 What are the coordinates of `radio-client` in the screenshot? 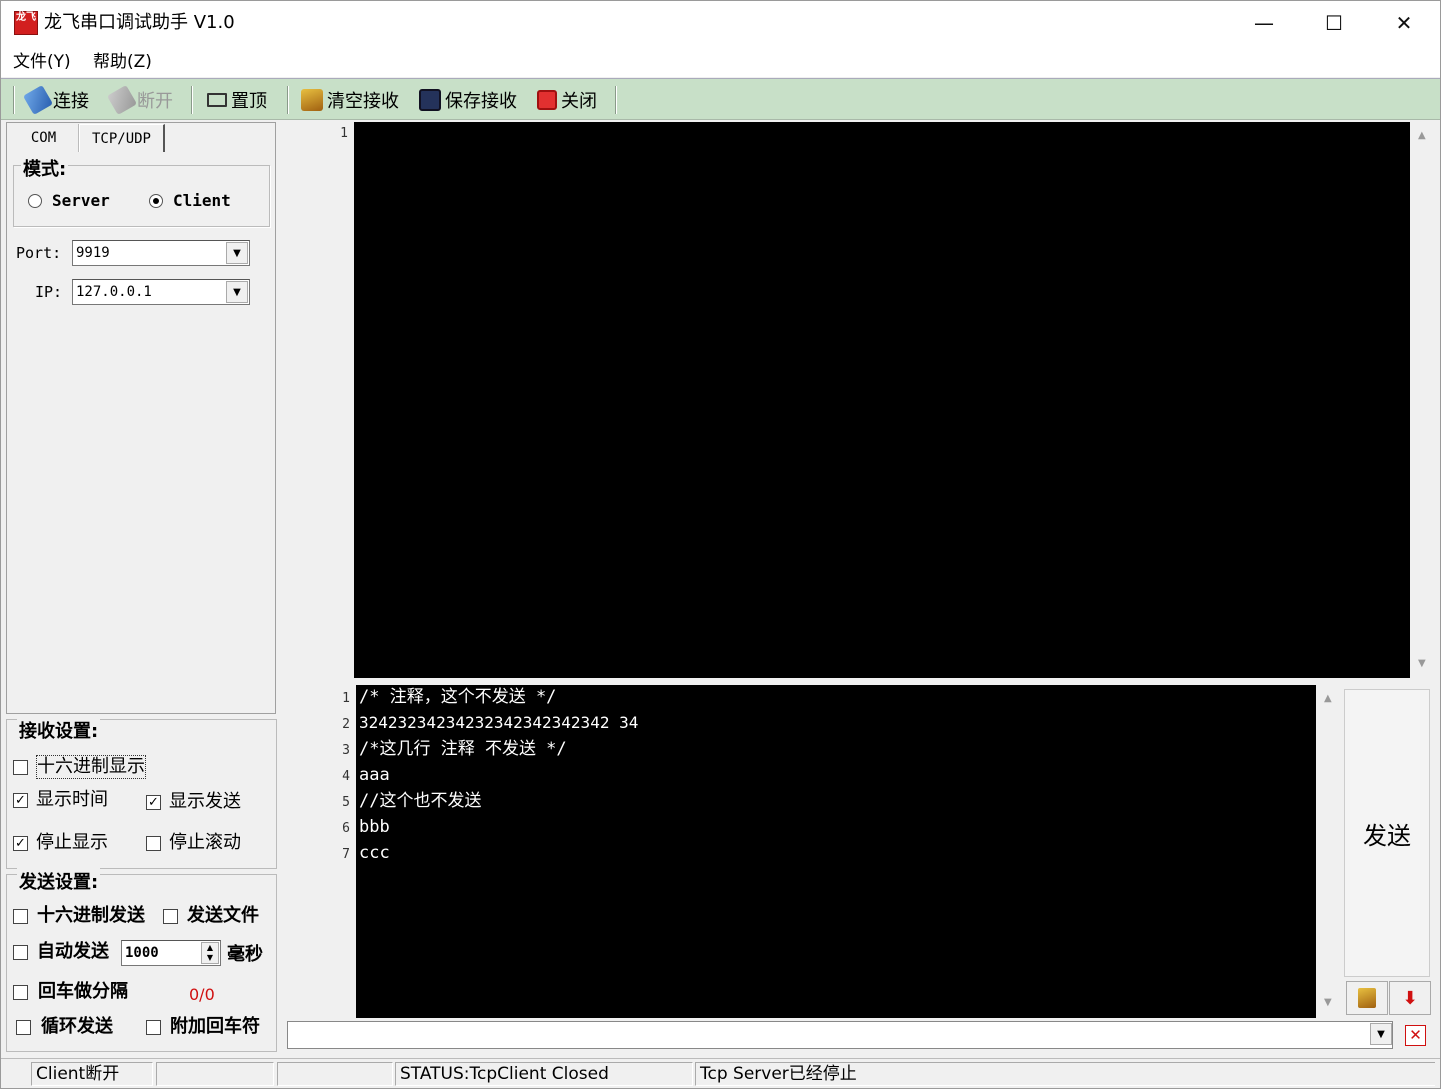 It's located at (156, 200).